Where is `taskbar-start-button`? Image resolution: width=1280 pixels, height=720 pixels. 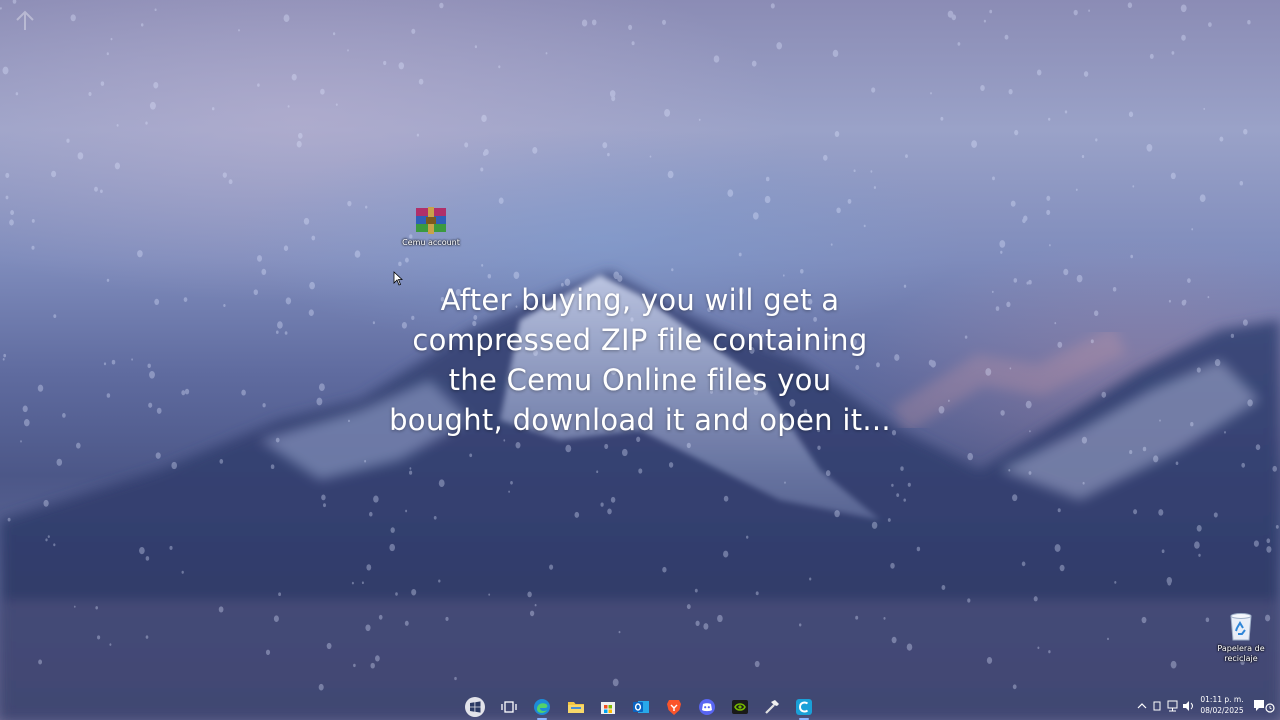
taskbar-start-button is located at coordinates (475, 707).